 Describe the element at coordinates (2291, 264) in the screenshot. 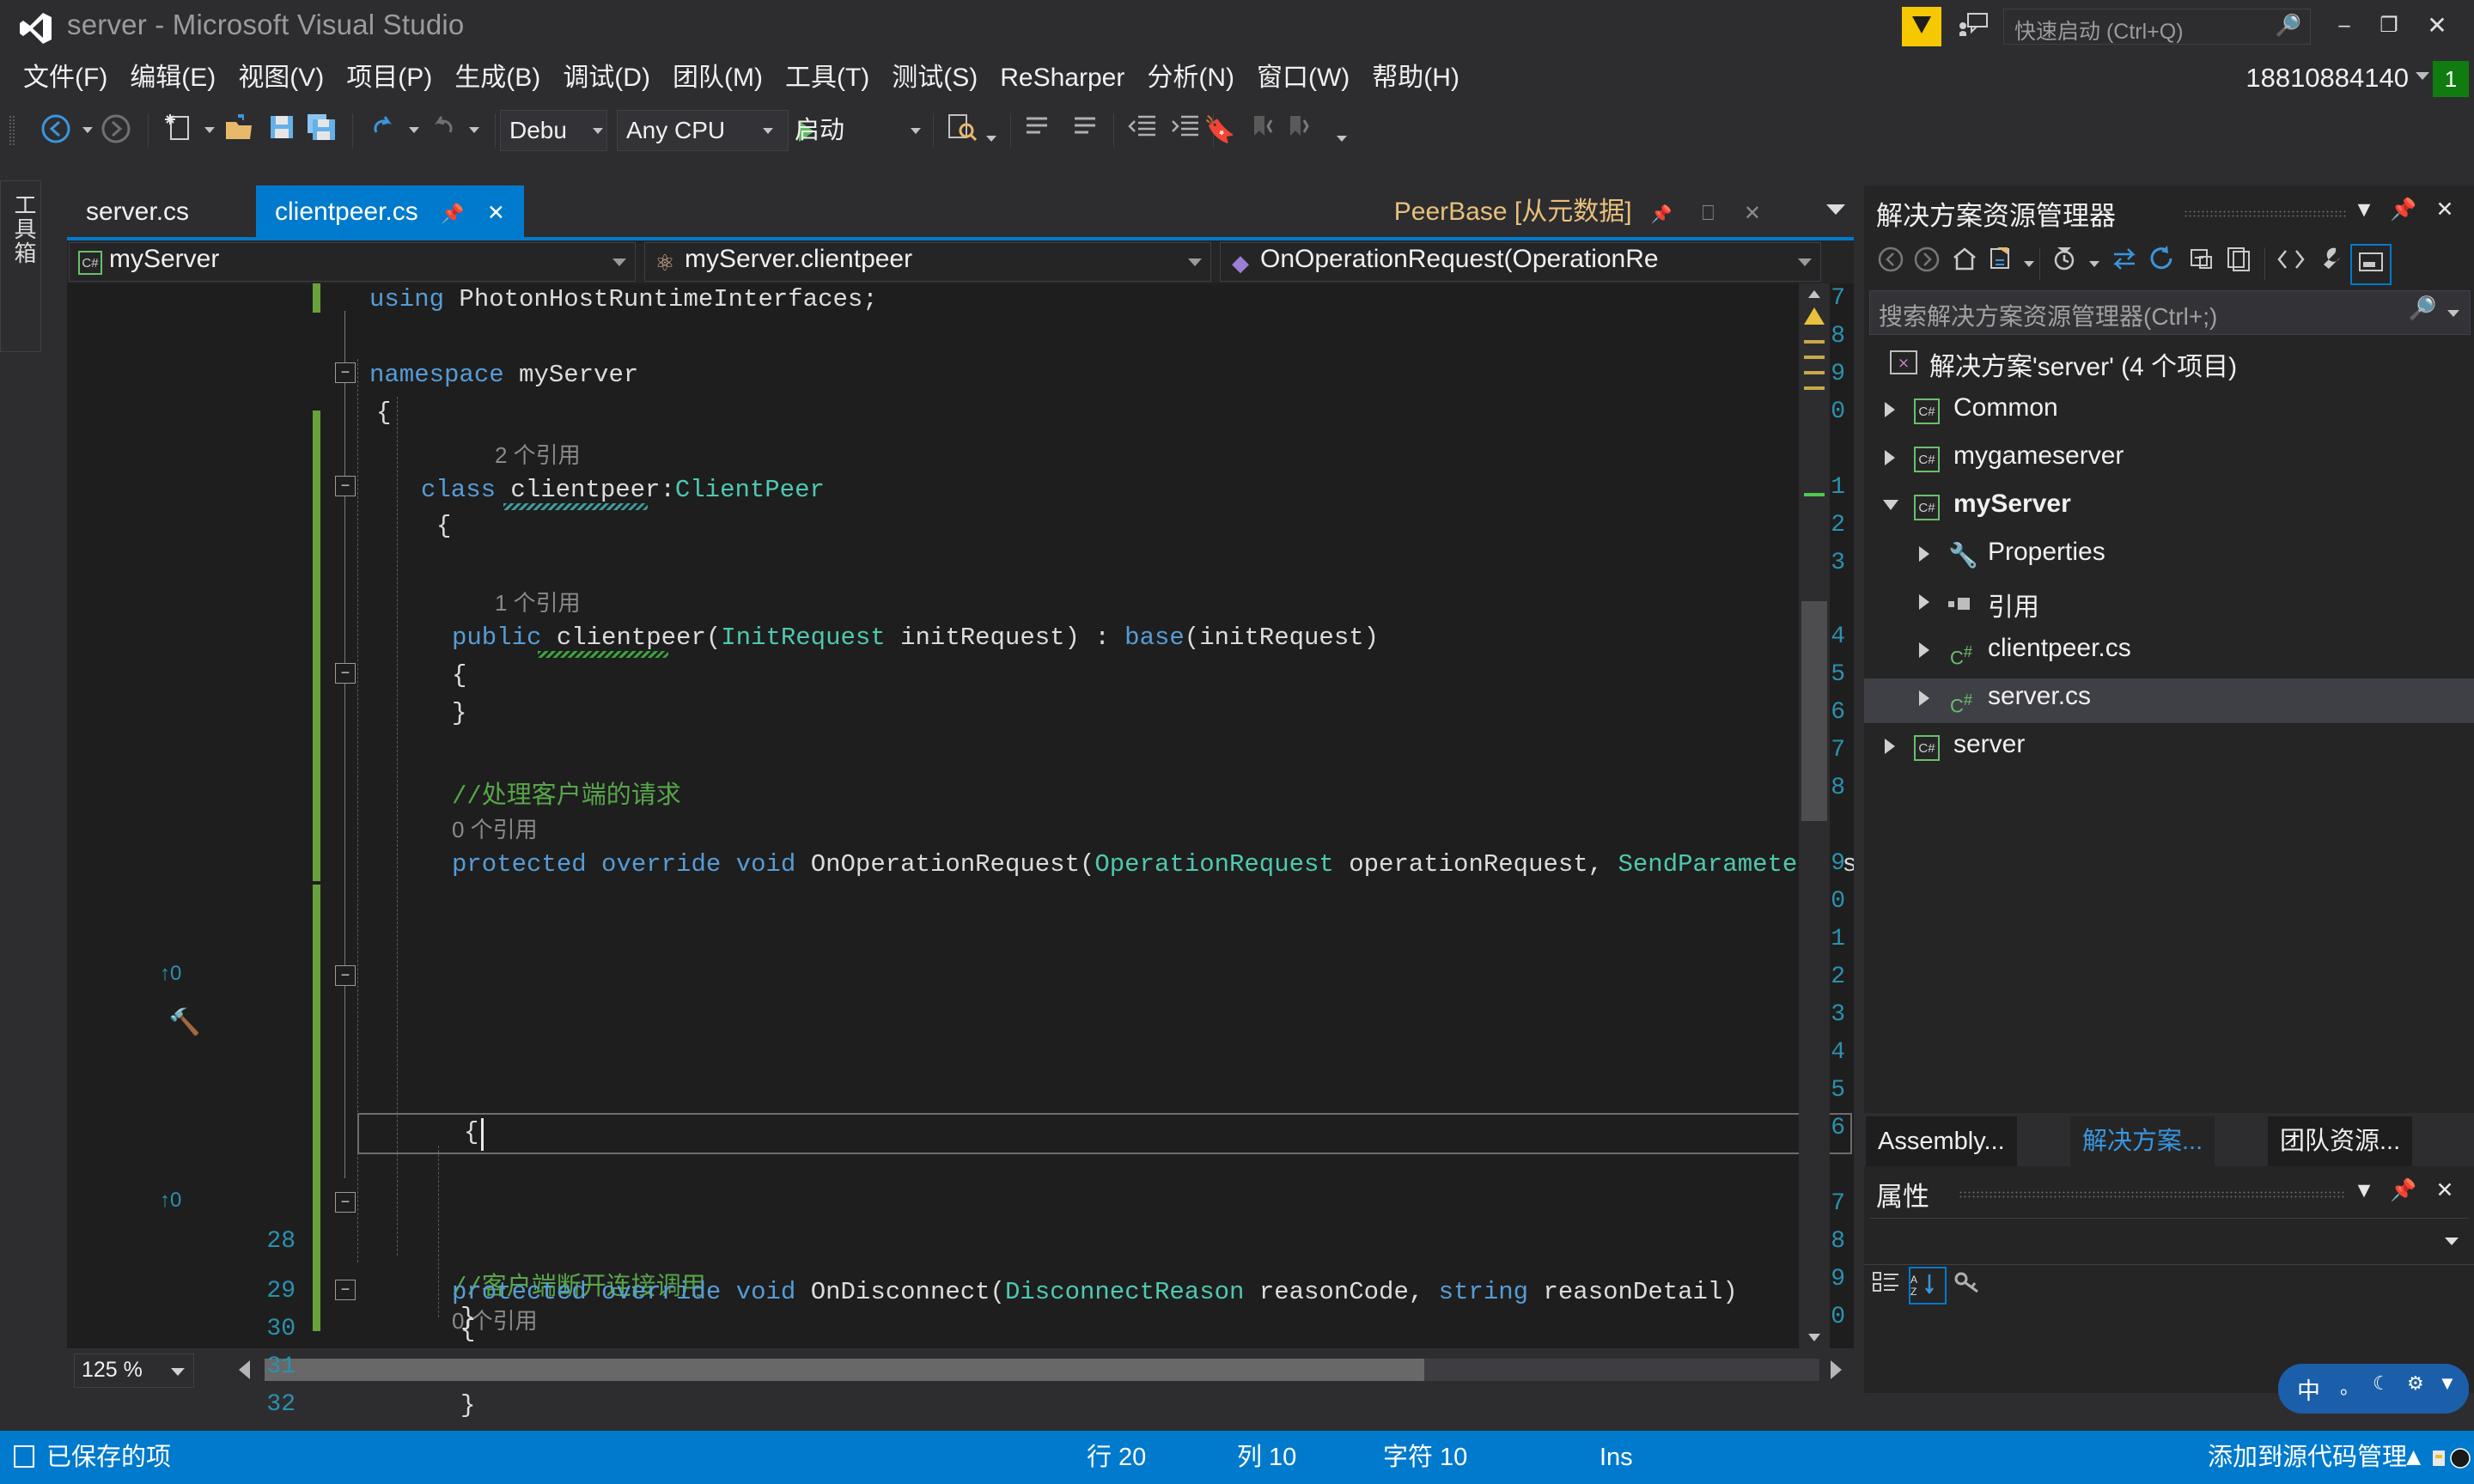

I see `view-code-icon` at that location.